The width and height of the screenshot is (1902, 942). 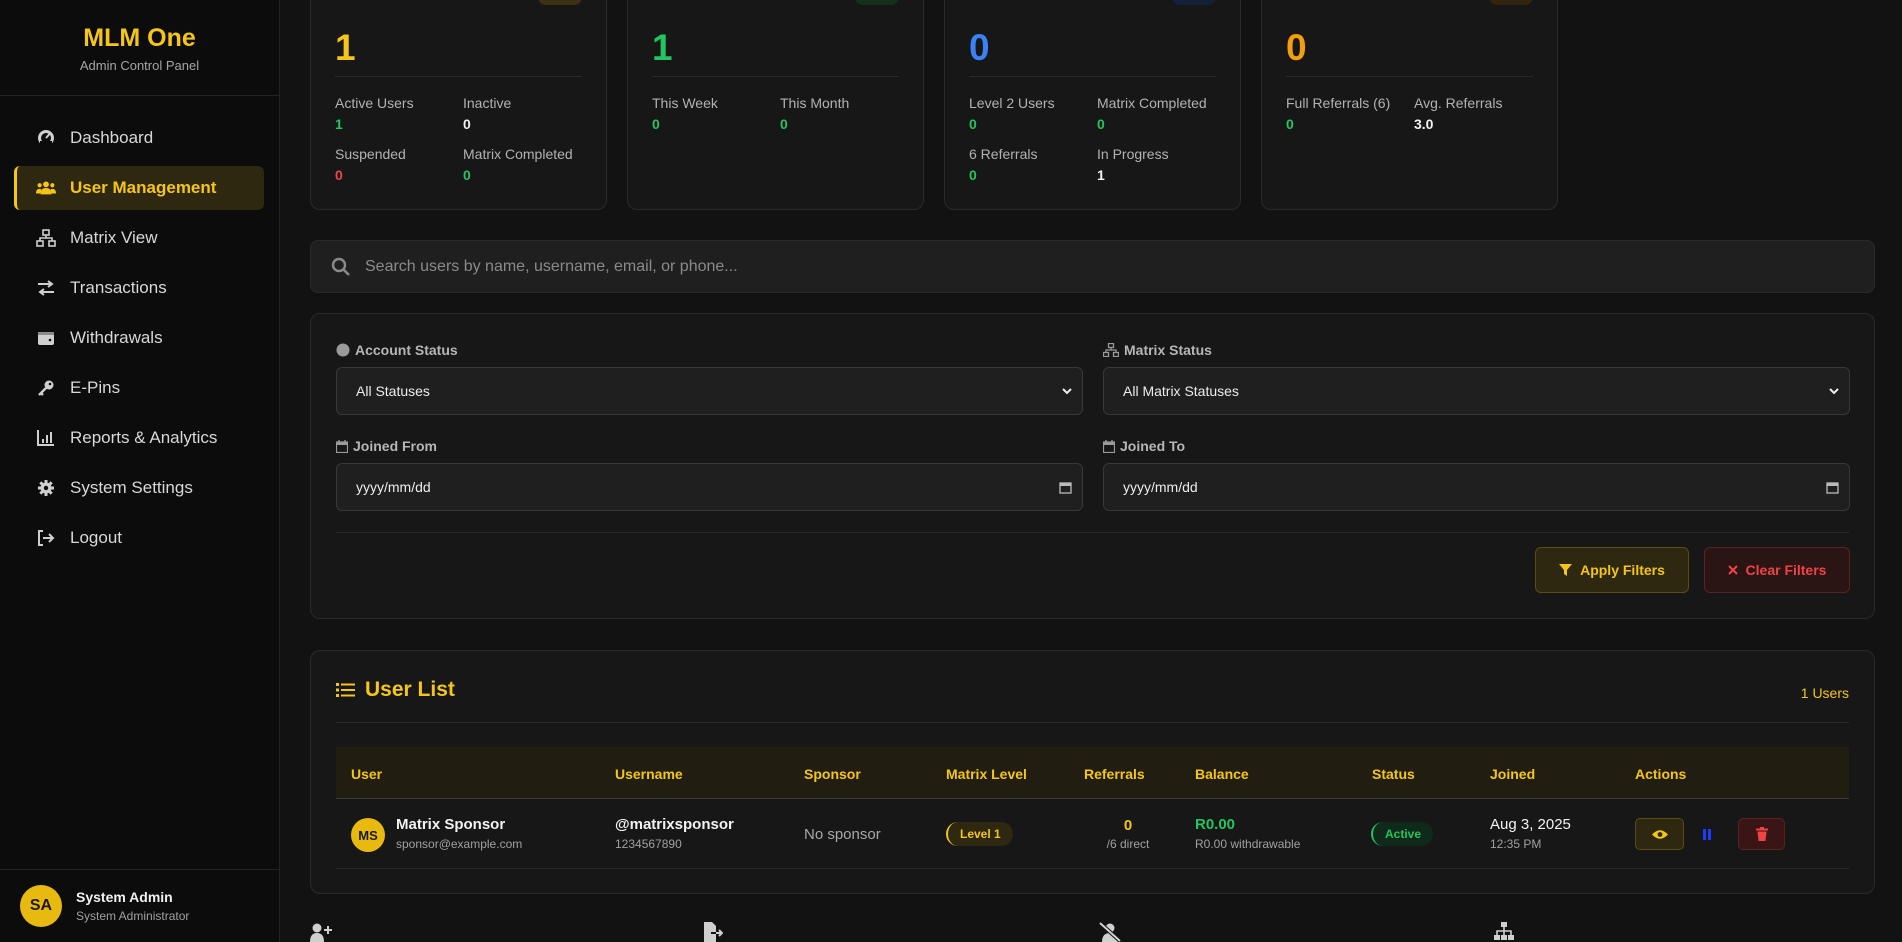 I want to click on sidebar-item-withdrawals: Withdrawals, so click(x=139, y=338).